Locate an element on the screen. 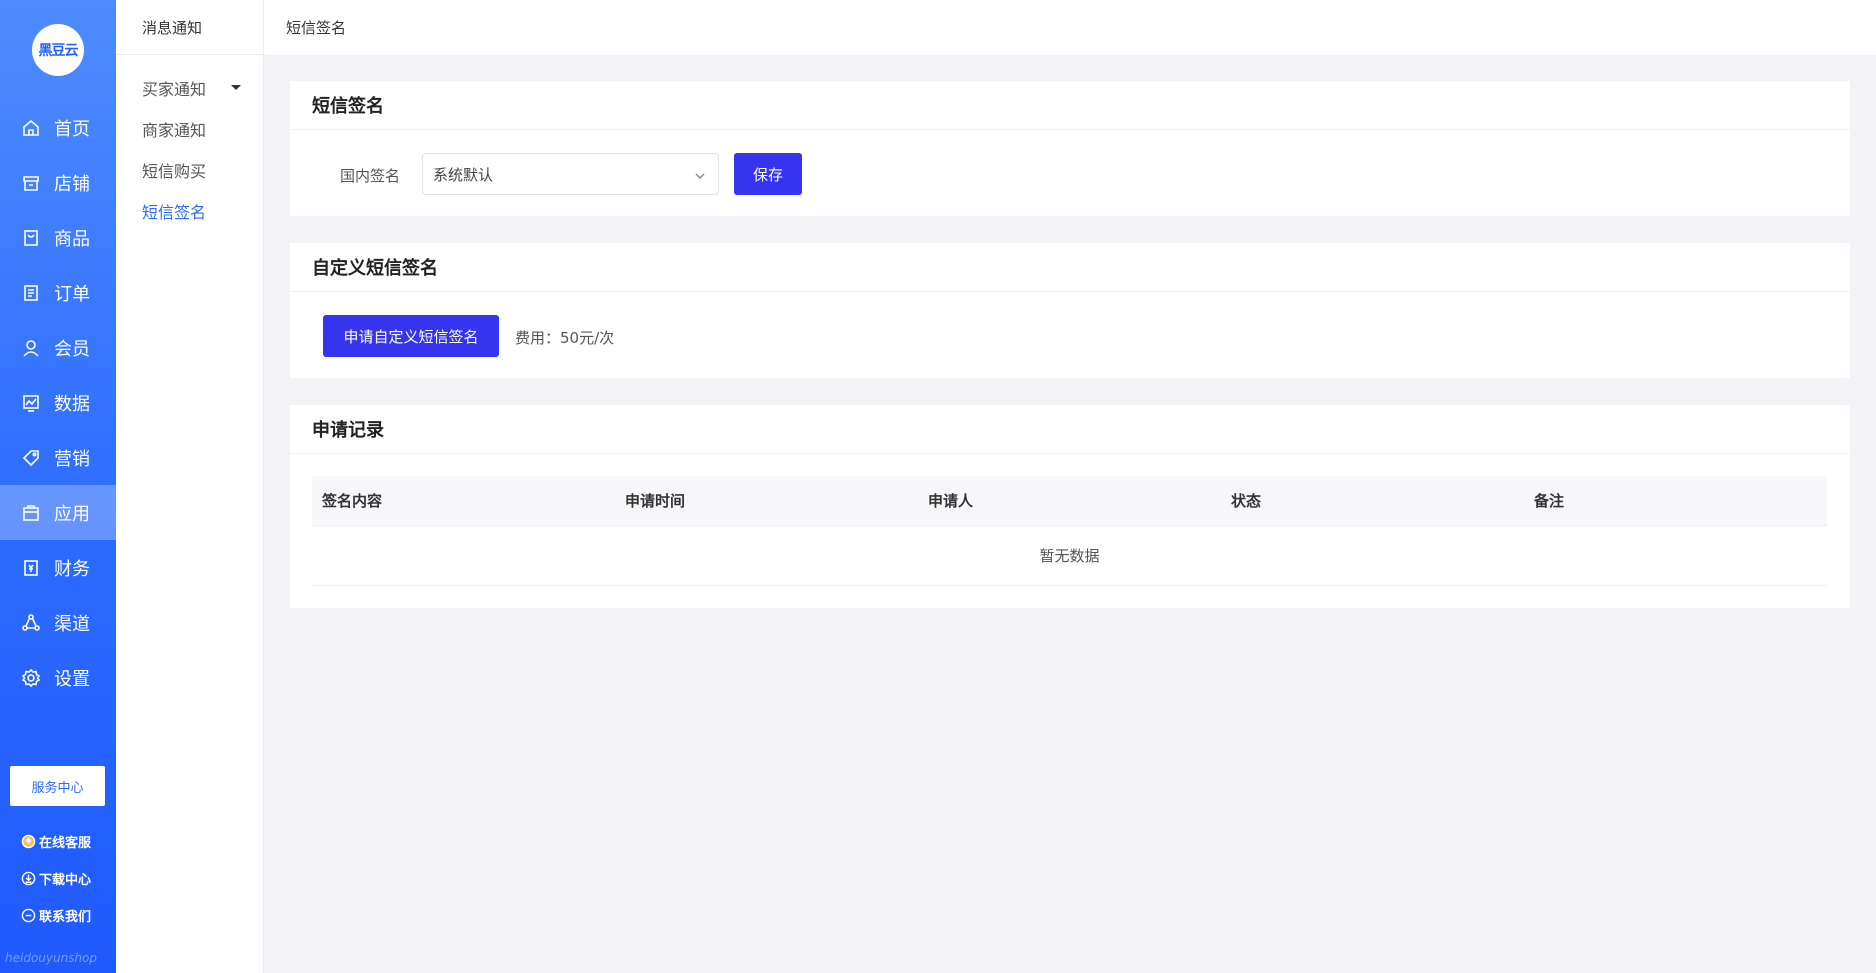 The height and width of the screenshot is (973, 1876). sub-item-label: 短信签名 is located at coordinates (174, 212).